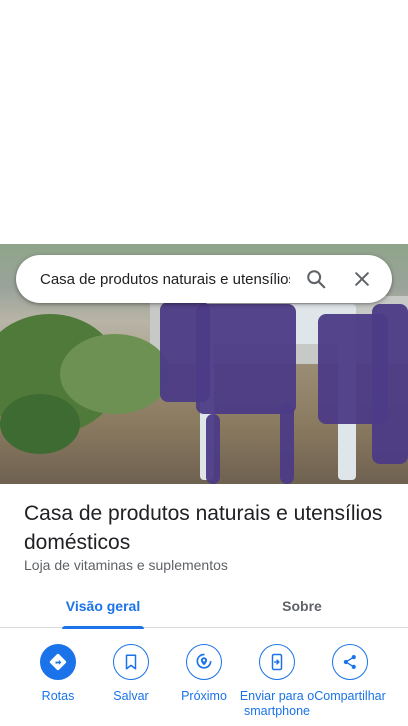 The height and width of the screenshot is (726, 408). What do you see at coordinates (103, 627) in the screenshot?
I see `tab-active-indicator` at bounding box center [103, 627].